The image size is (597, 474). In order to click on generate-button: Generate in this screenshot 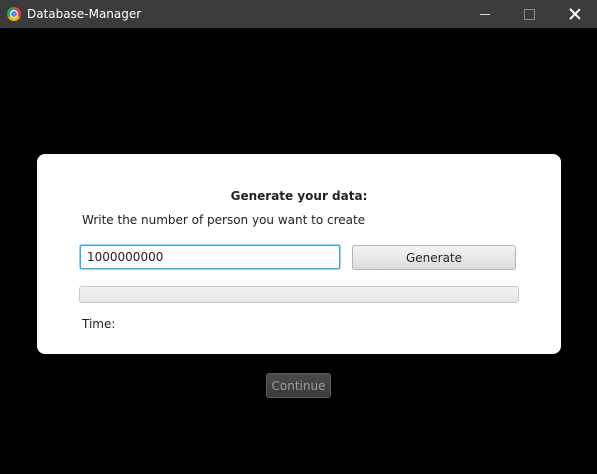, I will do `click(434, 257)`.